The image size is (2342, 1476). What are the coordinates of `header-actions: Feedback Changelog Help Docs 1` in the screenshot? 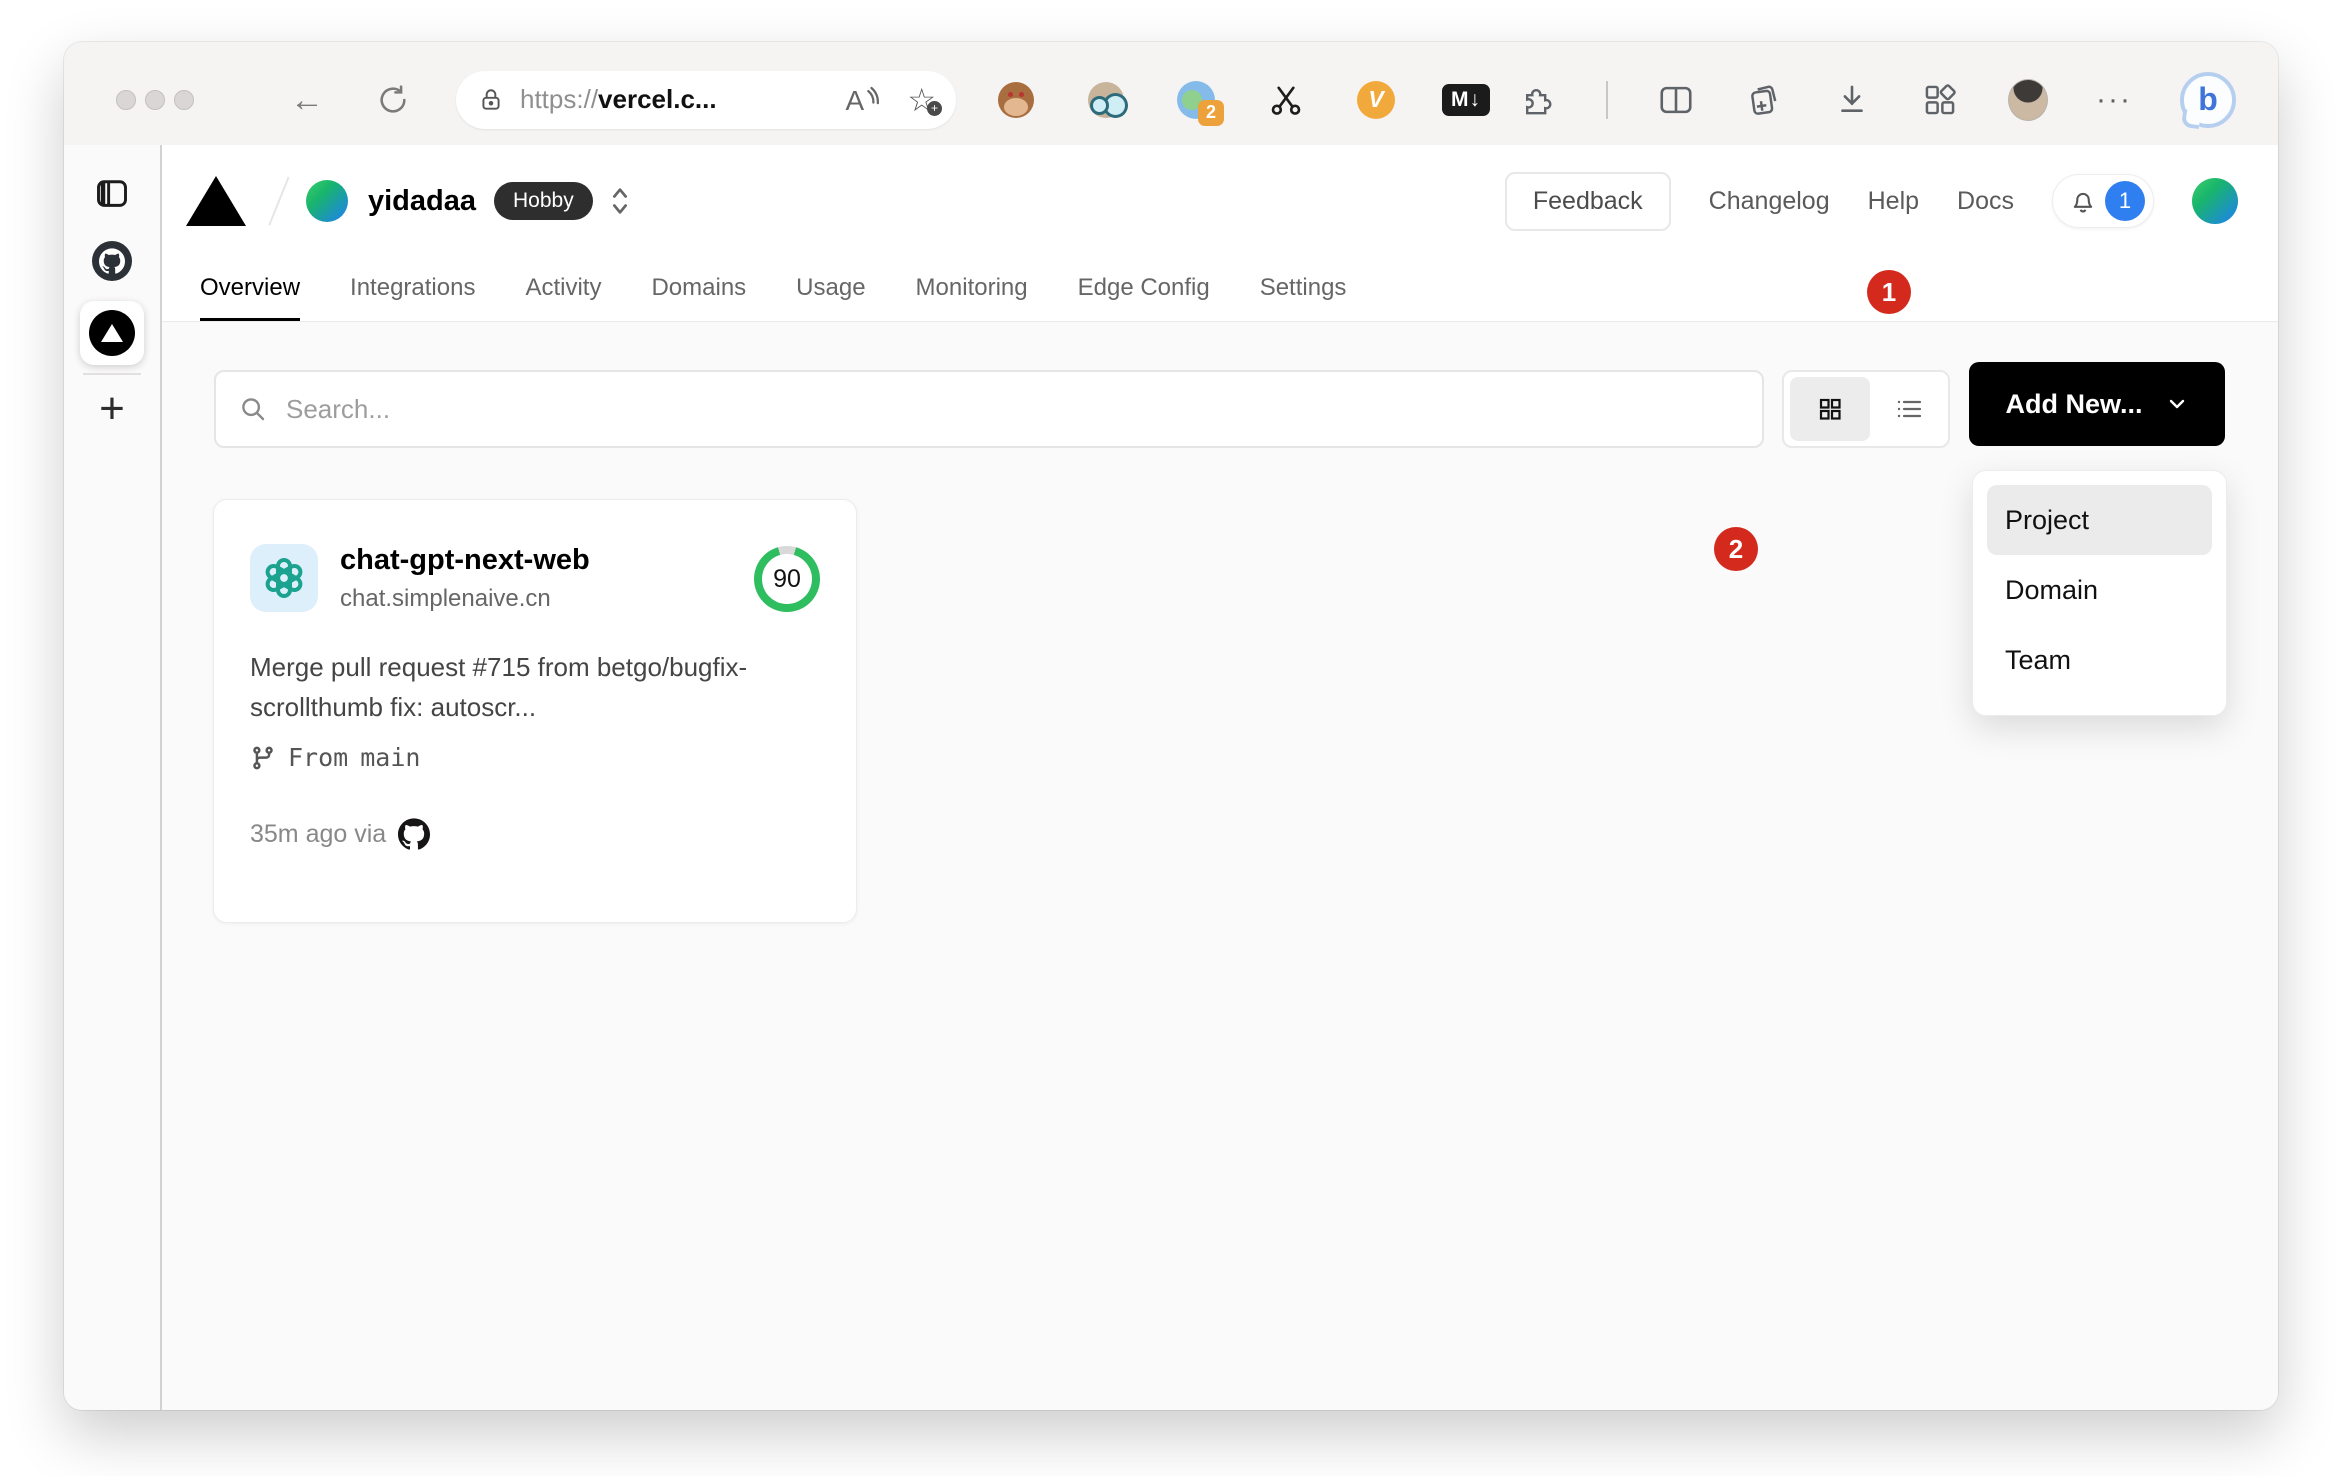 It's located at (1871, 201).